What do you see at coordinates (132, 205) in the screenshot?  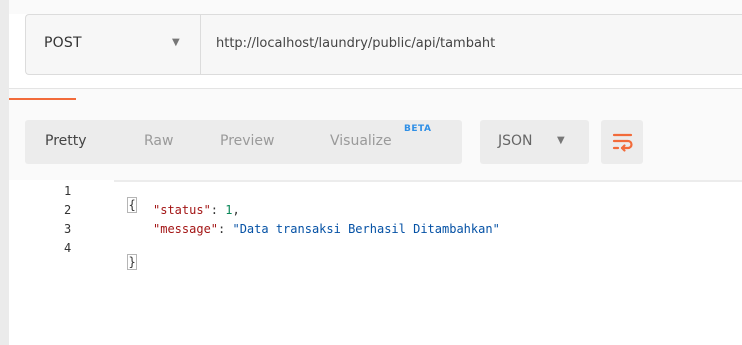 I see `open-brace: {` at bounding box center [132, 205].